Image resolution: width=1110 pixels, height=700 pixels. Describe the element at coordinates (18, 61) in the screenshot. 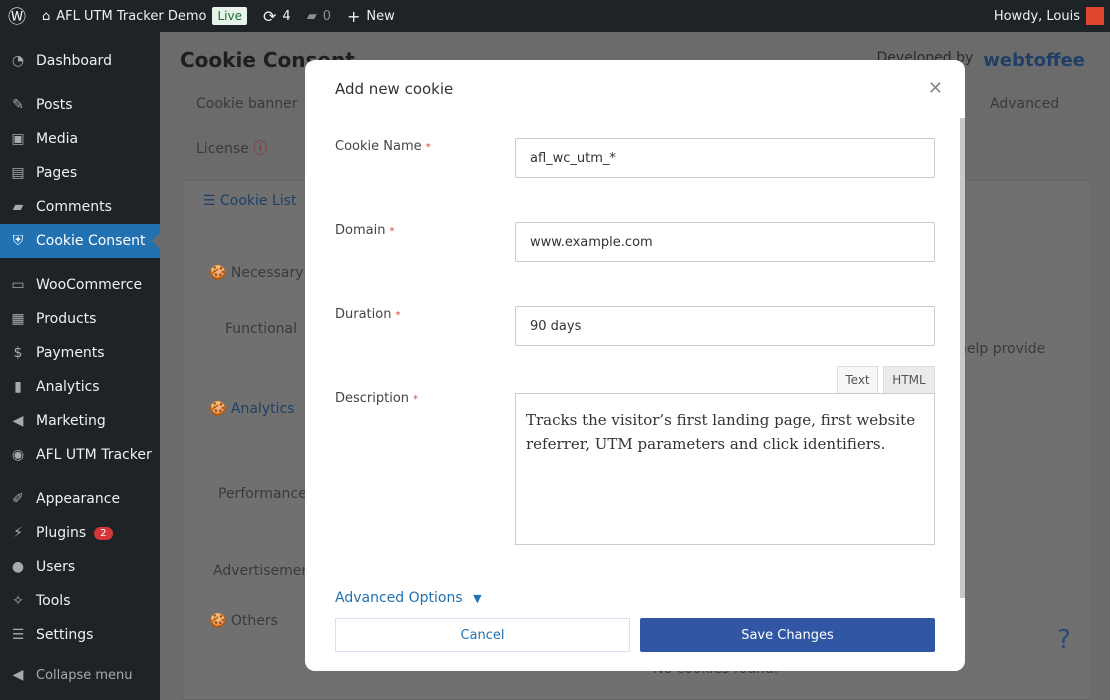

I see `dashboard-icon: ◔` at that location.